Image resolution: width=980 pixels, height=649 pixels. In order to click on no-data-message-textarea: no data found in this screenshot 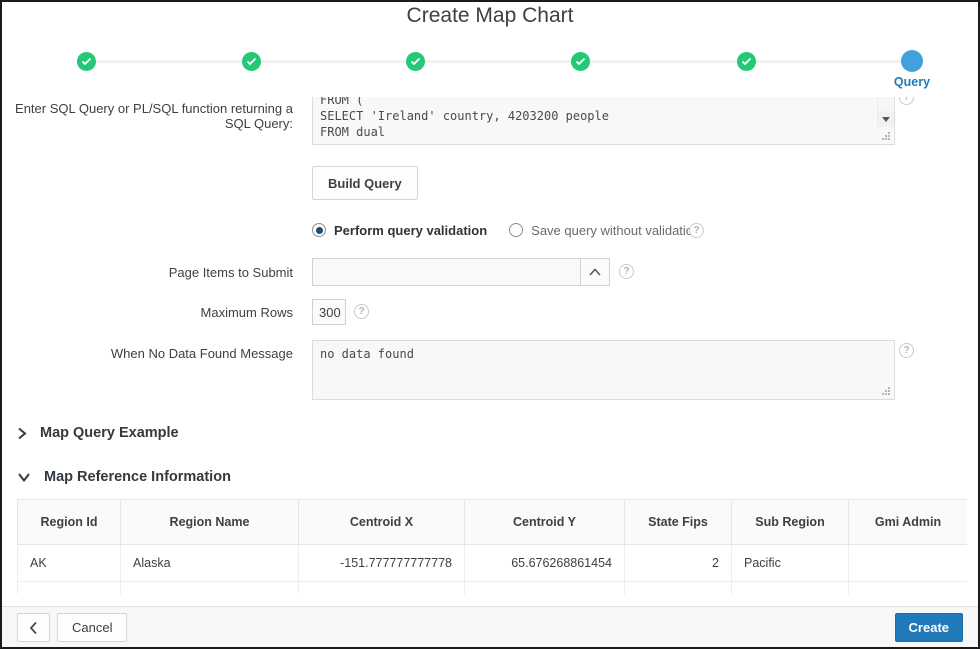, I will do `click(603, 370)`.